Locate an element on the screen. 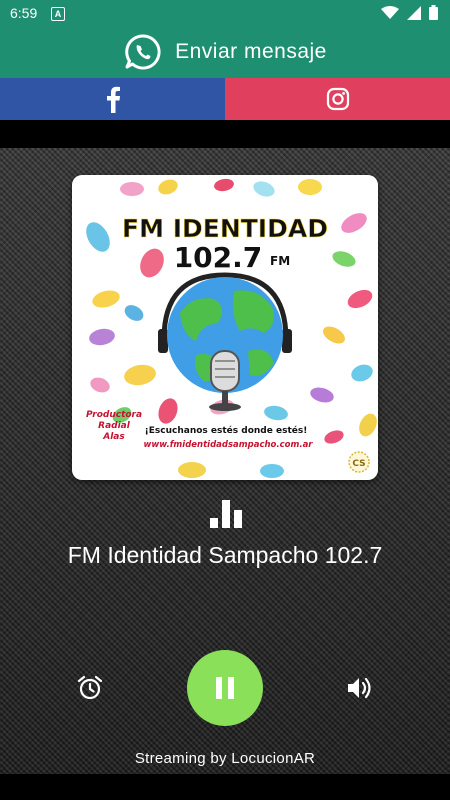 The width and height of the screenshot is (450, 800). volume-icon is located at coordinates (359, 688).